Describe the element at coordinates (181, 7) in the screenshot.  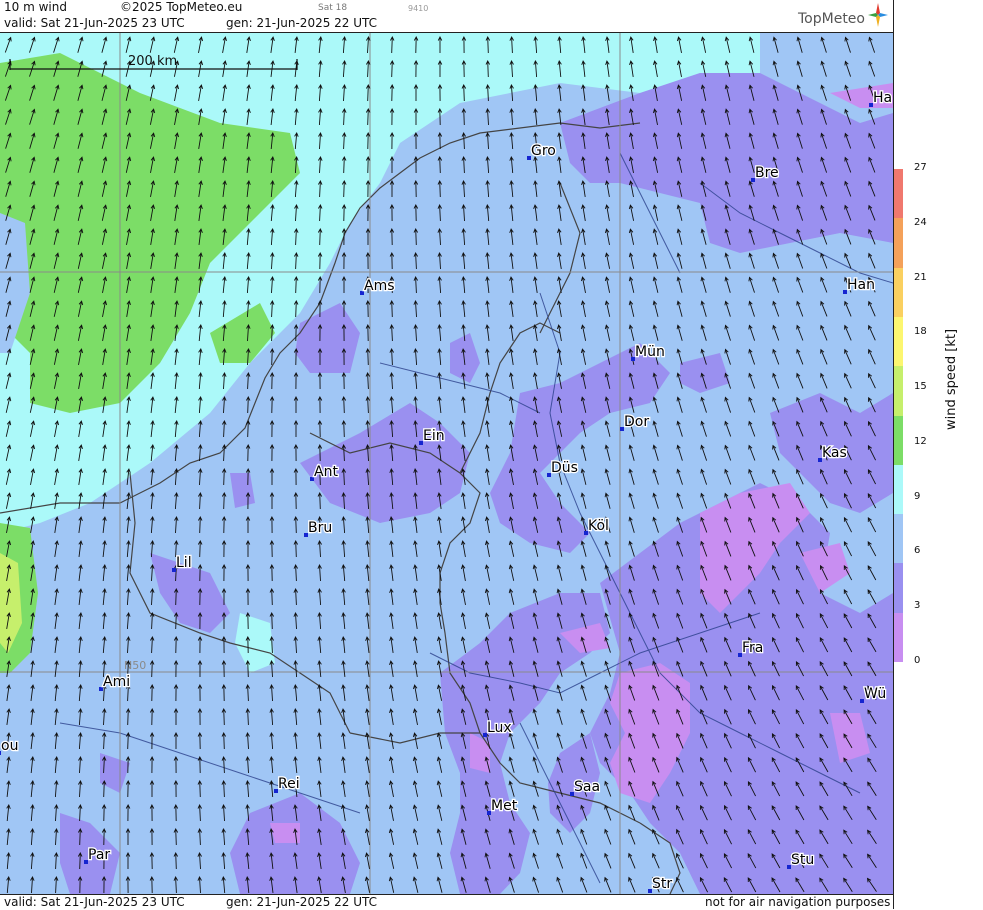
I see `copyright: ©2025 TopMeteo.eu` at that location.